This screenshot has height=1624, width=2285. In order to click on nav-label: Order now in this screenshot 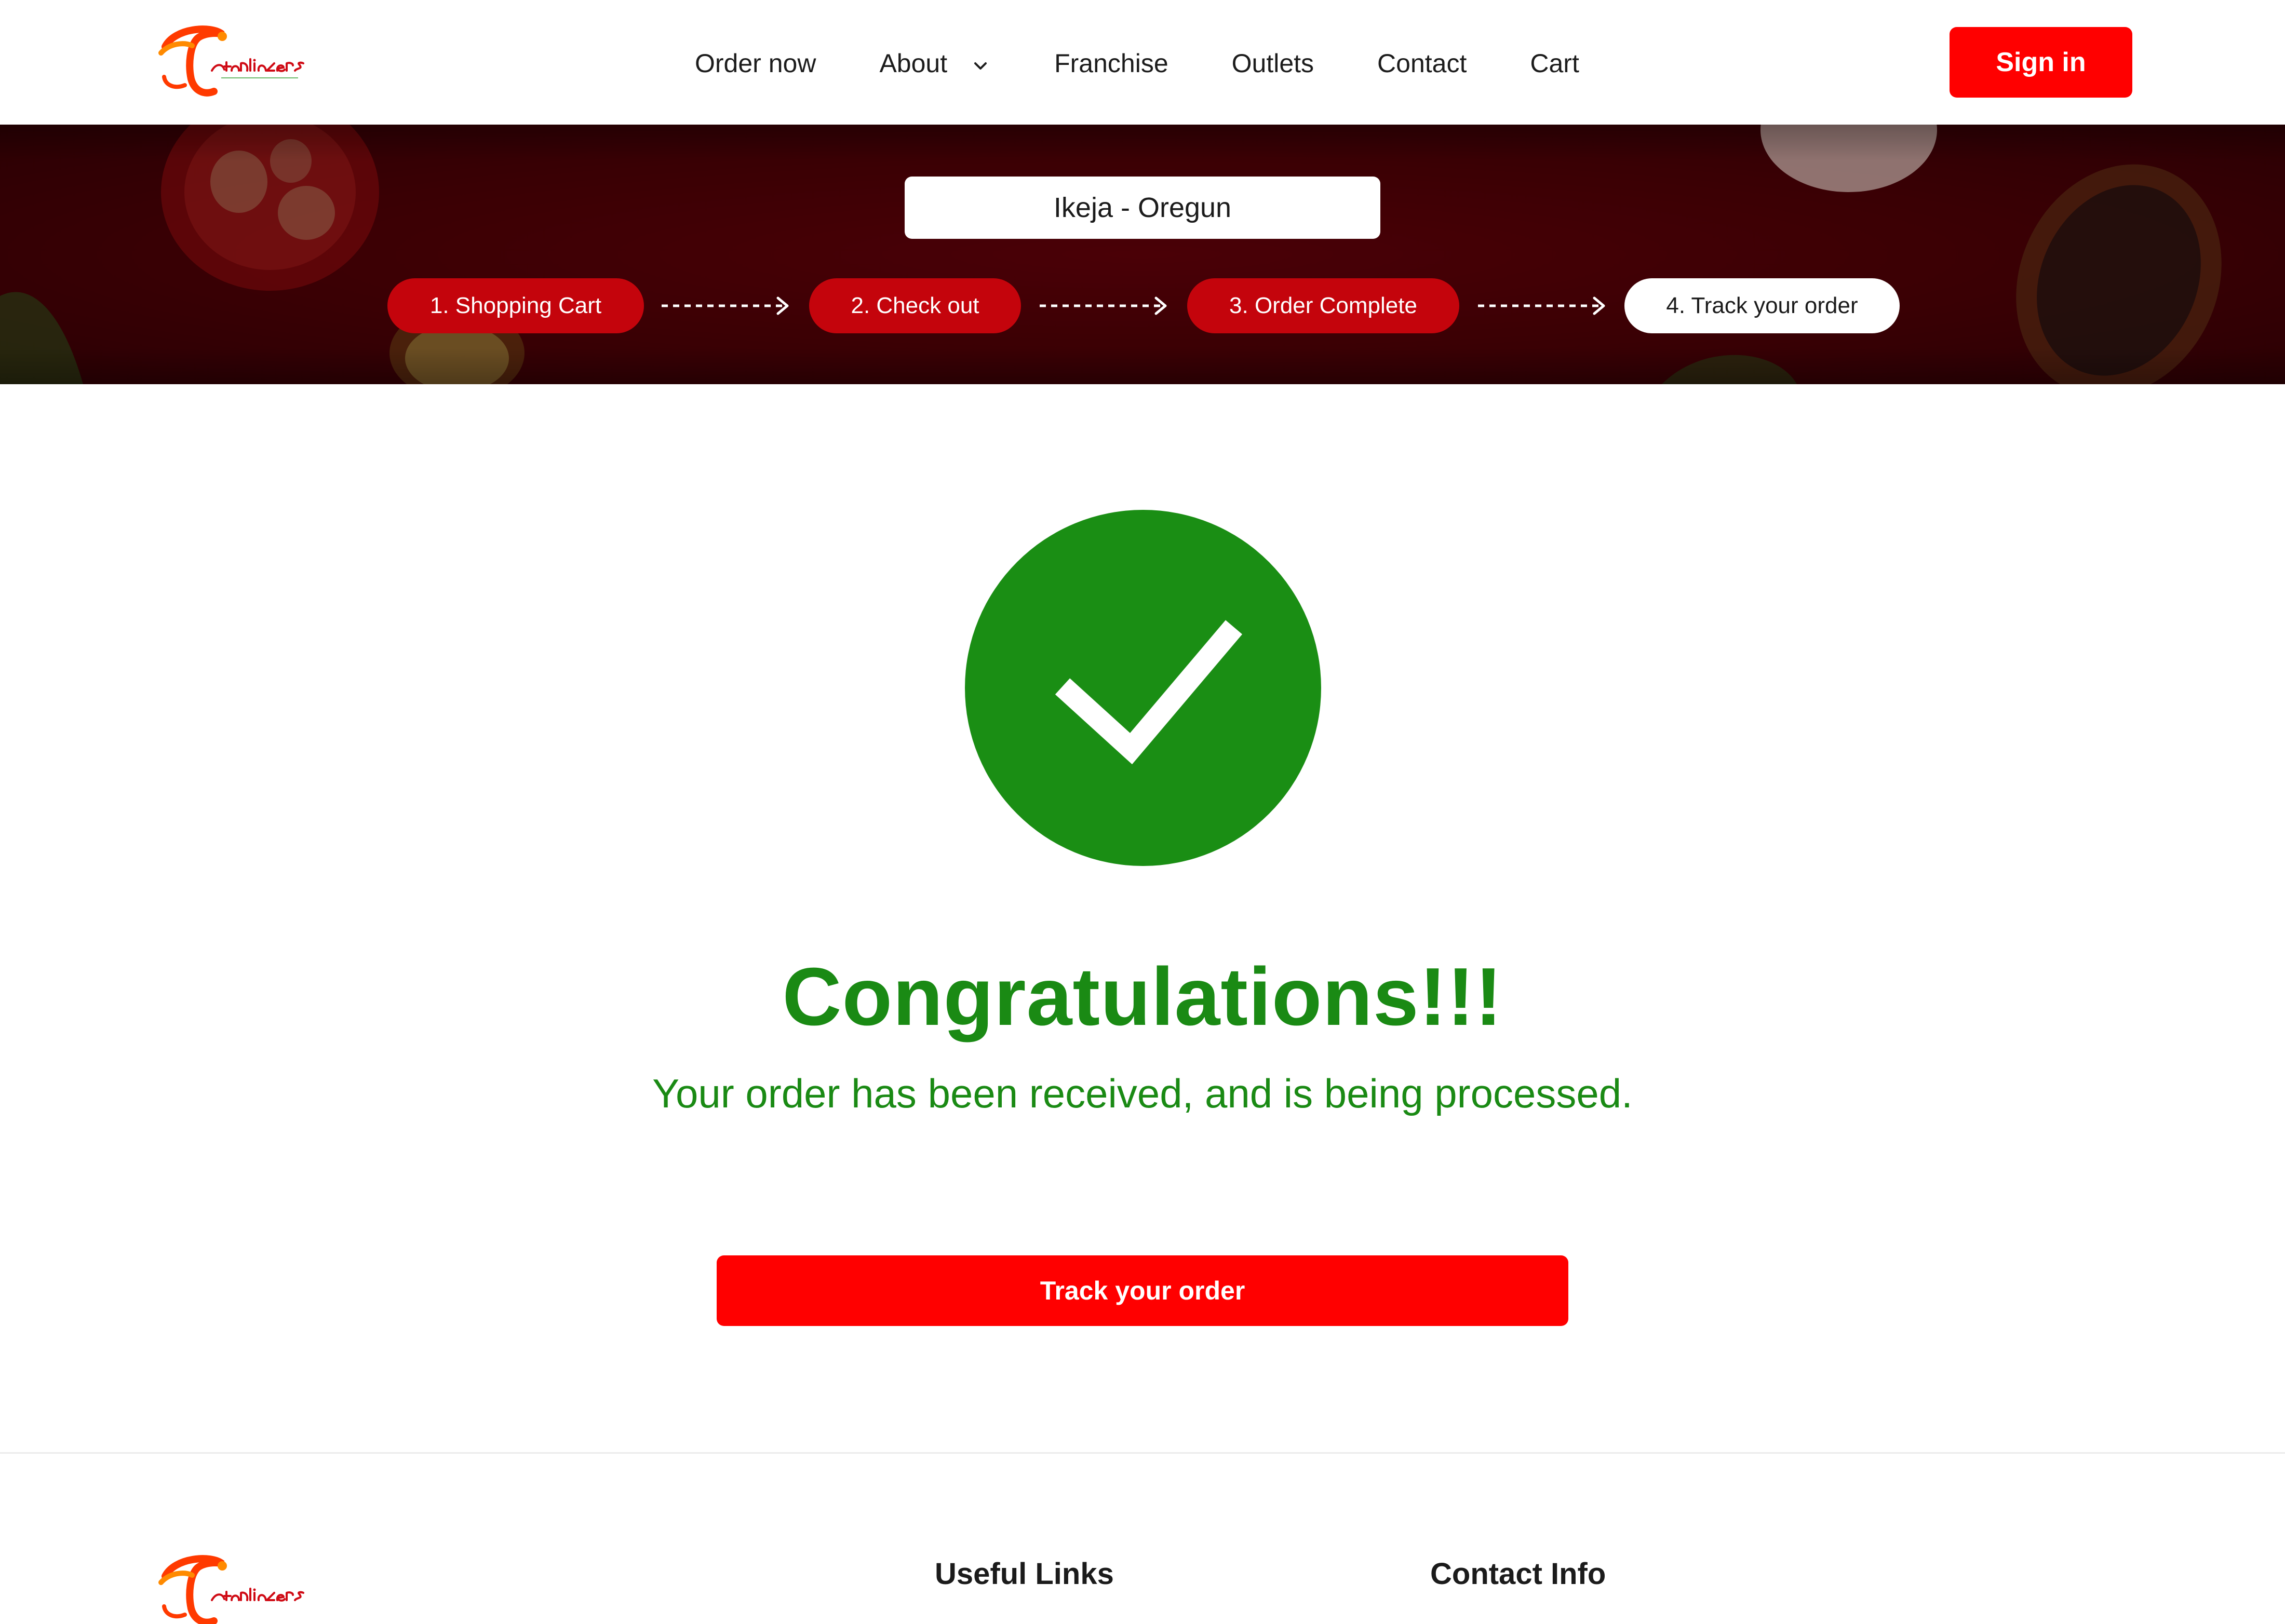, I will do `click(755, 64)`.